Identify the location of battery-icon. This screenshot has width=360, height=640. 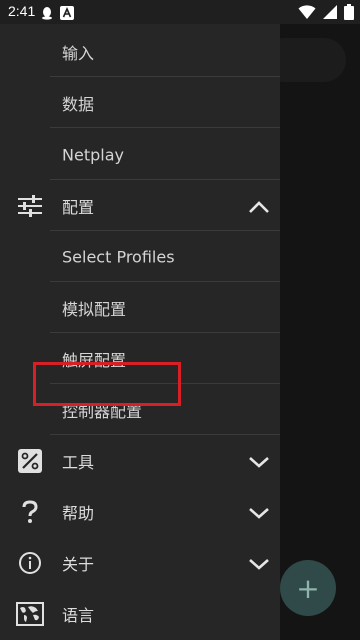
(349, 14).